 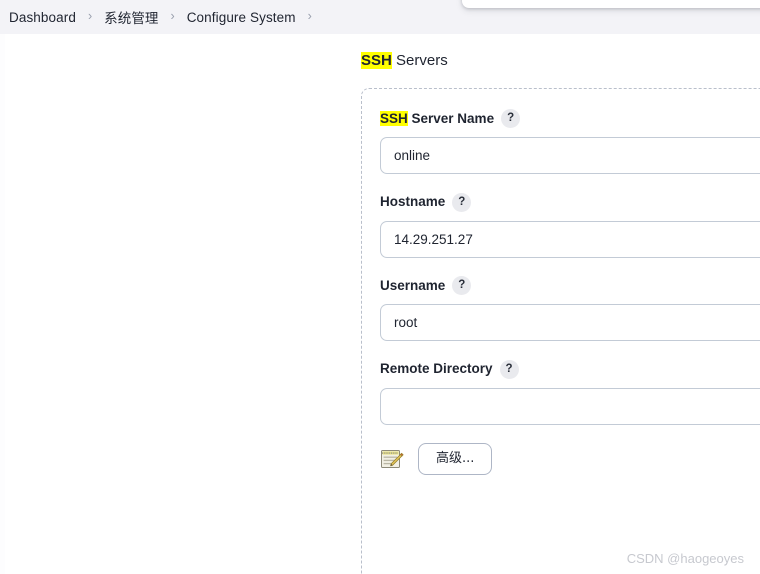 I want to click on breadcrumb-item-configure-system: Configure System, so click(x=241, y=17).